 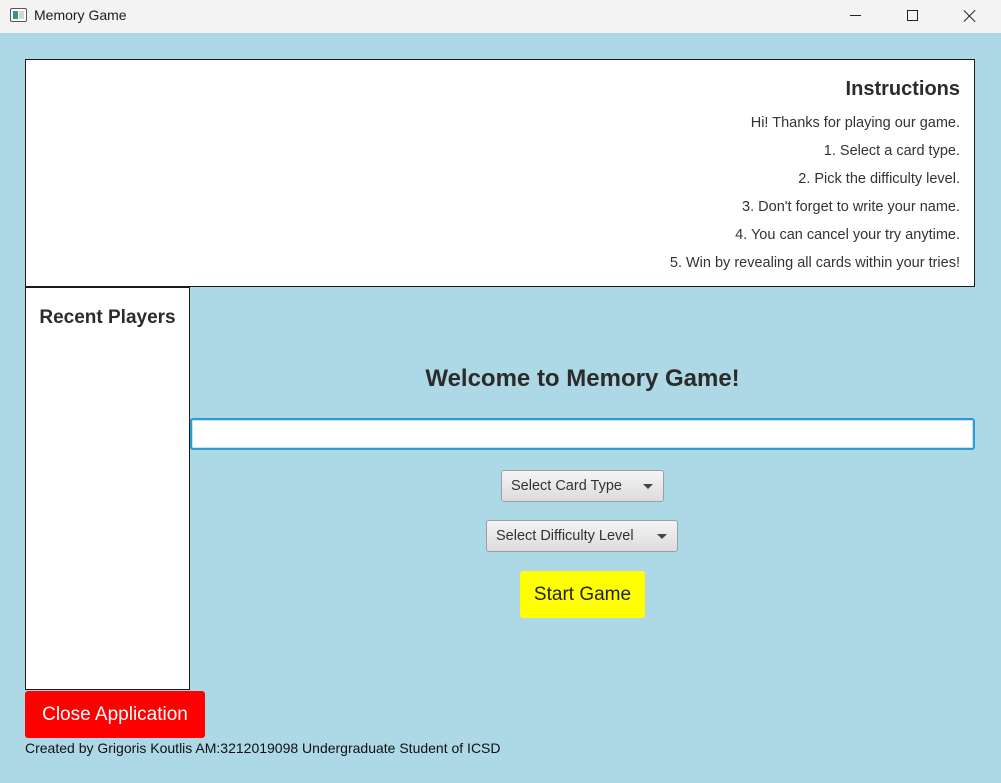 What do you see at coordinates (566, 486) in the screenshot?
I see `card-type-select-label: Select Card Type` at bounding box center [566, 486].